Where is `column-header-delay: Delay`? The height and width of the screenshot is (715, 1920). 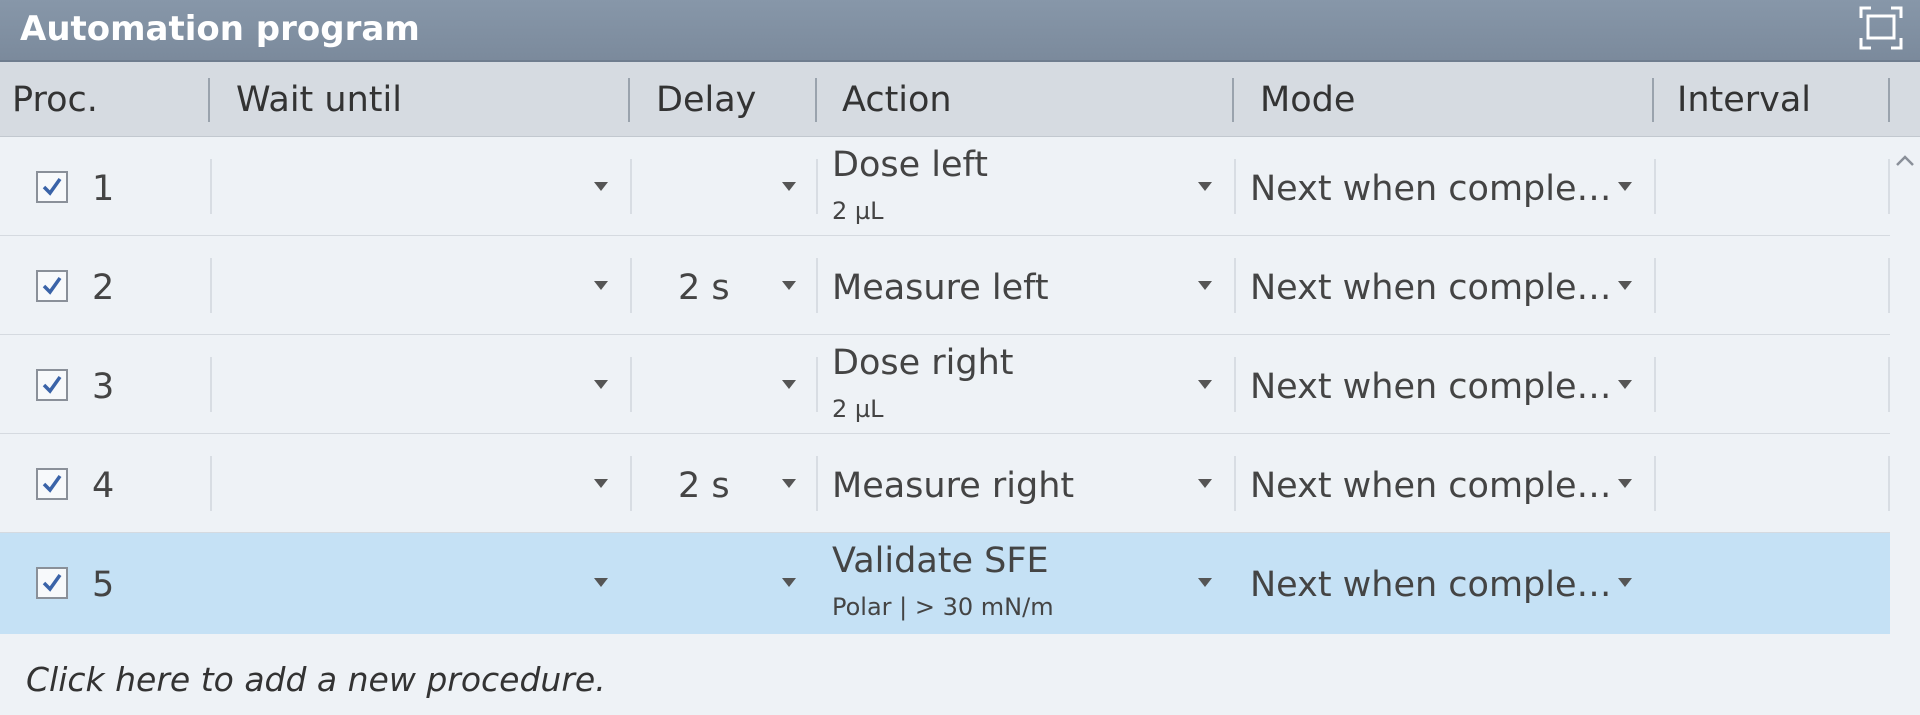 column-header-delay: Delay is located at coordinates (706, 99).